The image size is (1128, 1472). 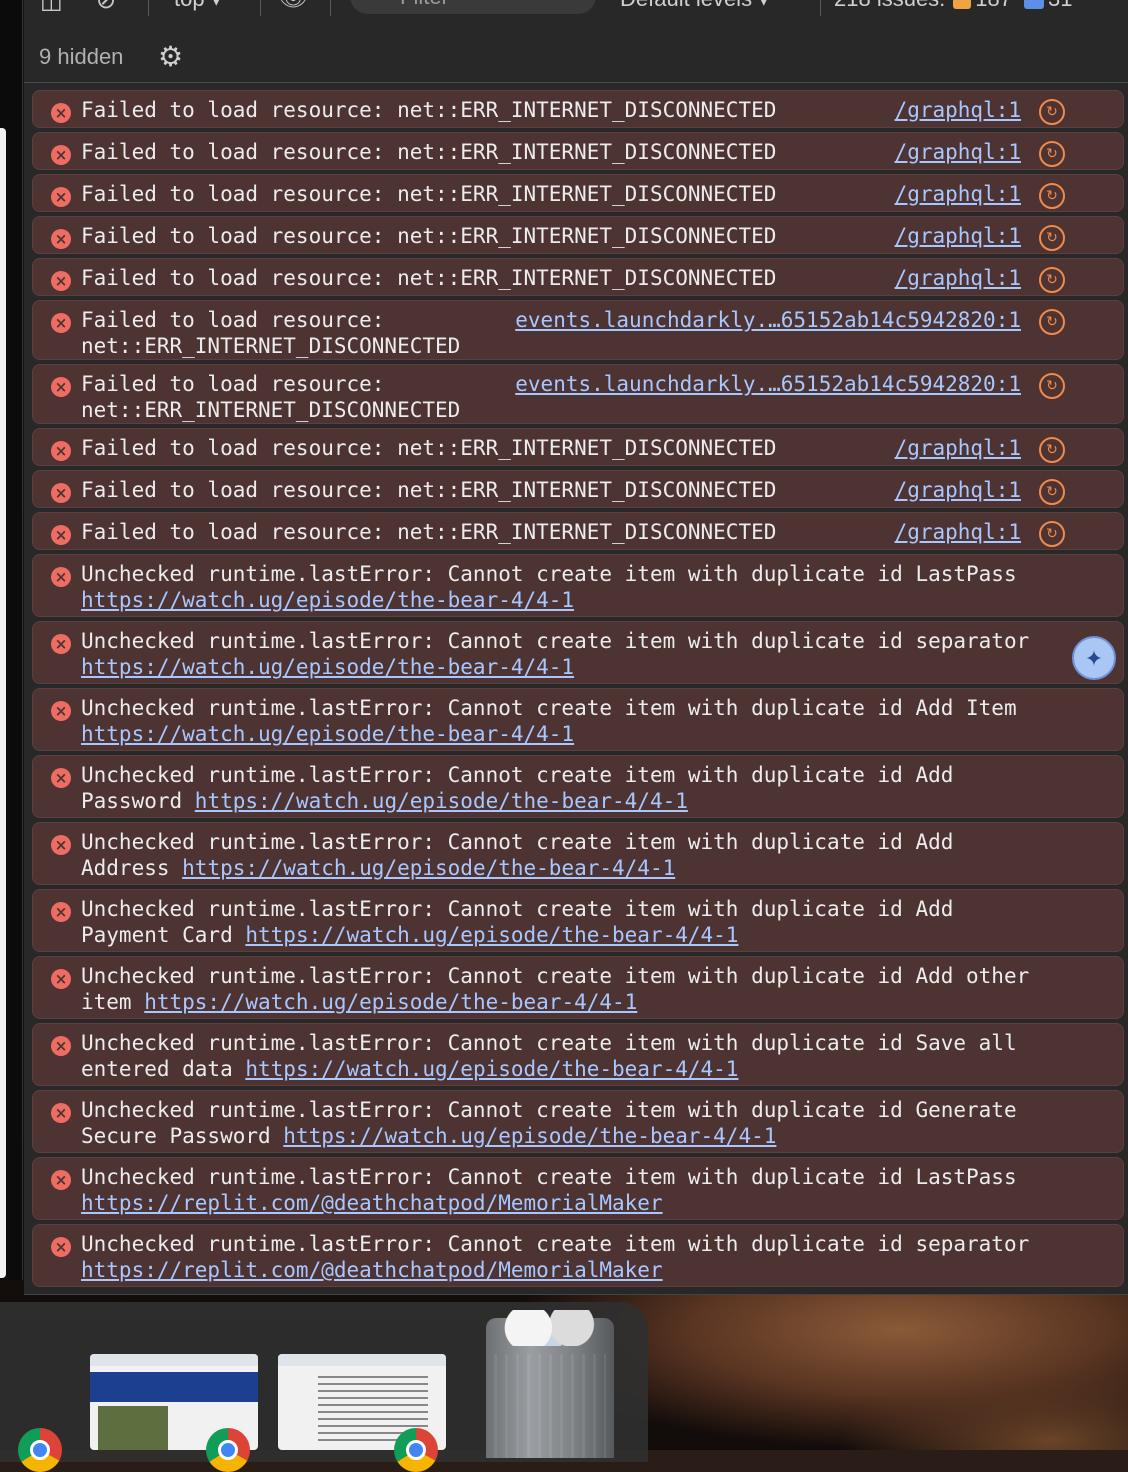 What do you see at coordinates (138, 801) in the screenshot?
I see `message-text-prefix: Password` at bounding box center [138, 801].